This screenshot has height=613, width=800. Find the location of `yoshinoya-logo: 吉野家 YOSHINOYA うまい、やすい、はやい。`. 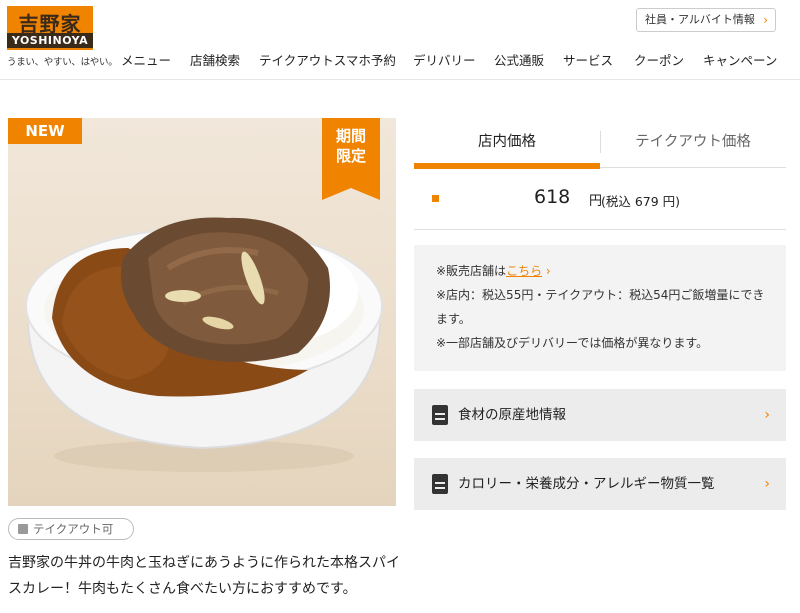

yoshinoya-logo: 吉野家 YOSHINOYA うまい、やすい、はやい。 is located at coordinates (62, 38).